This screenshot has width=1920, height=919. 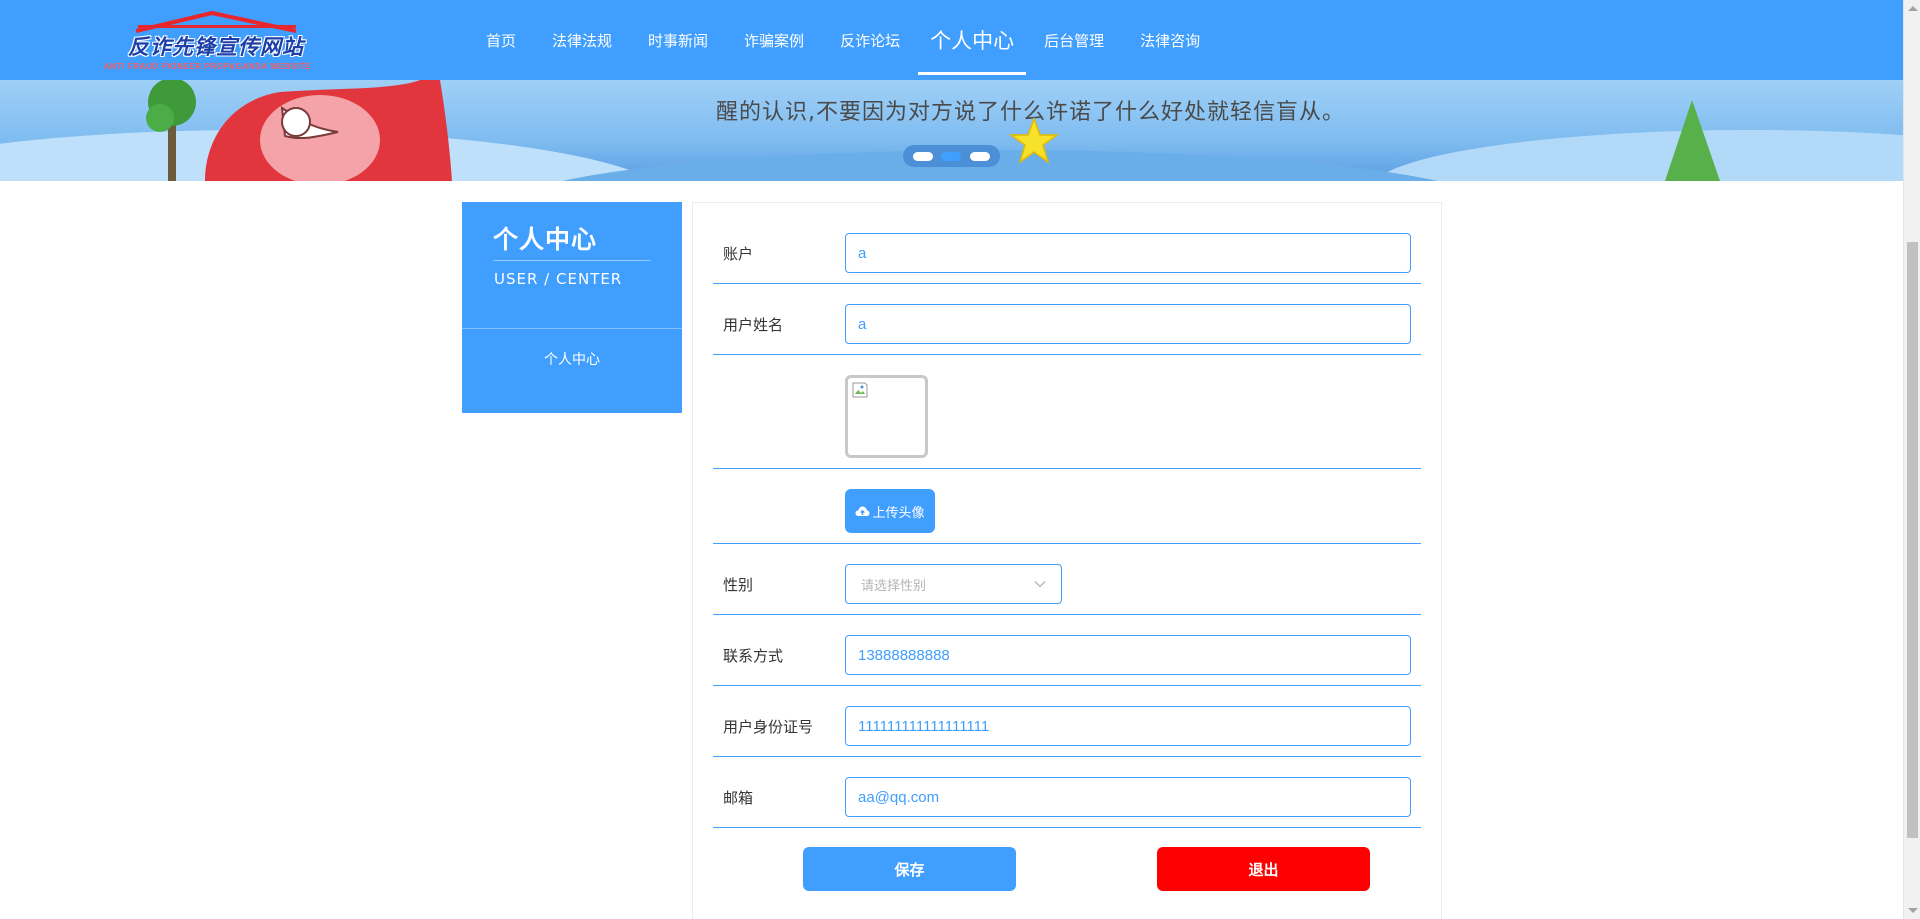 I want to click on sidebar-divider, so click(x=572, y=260).